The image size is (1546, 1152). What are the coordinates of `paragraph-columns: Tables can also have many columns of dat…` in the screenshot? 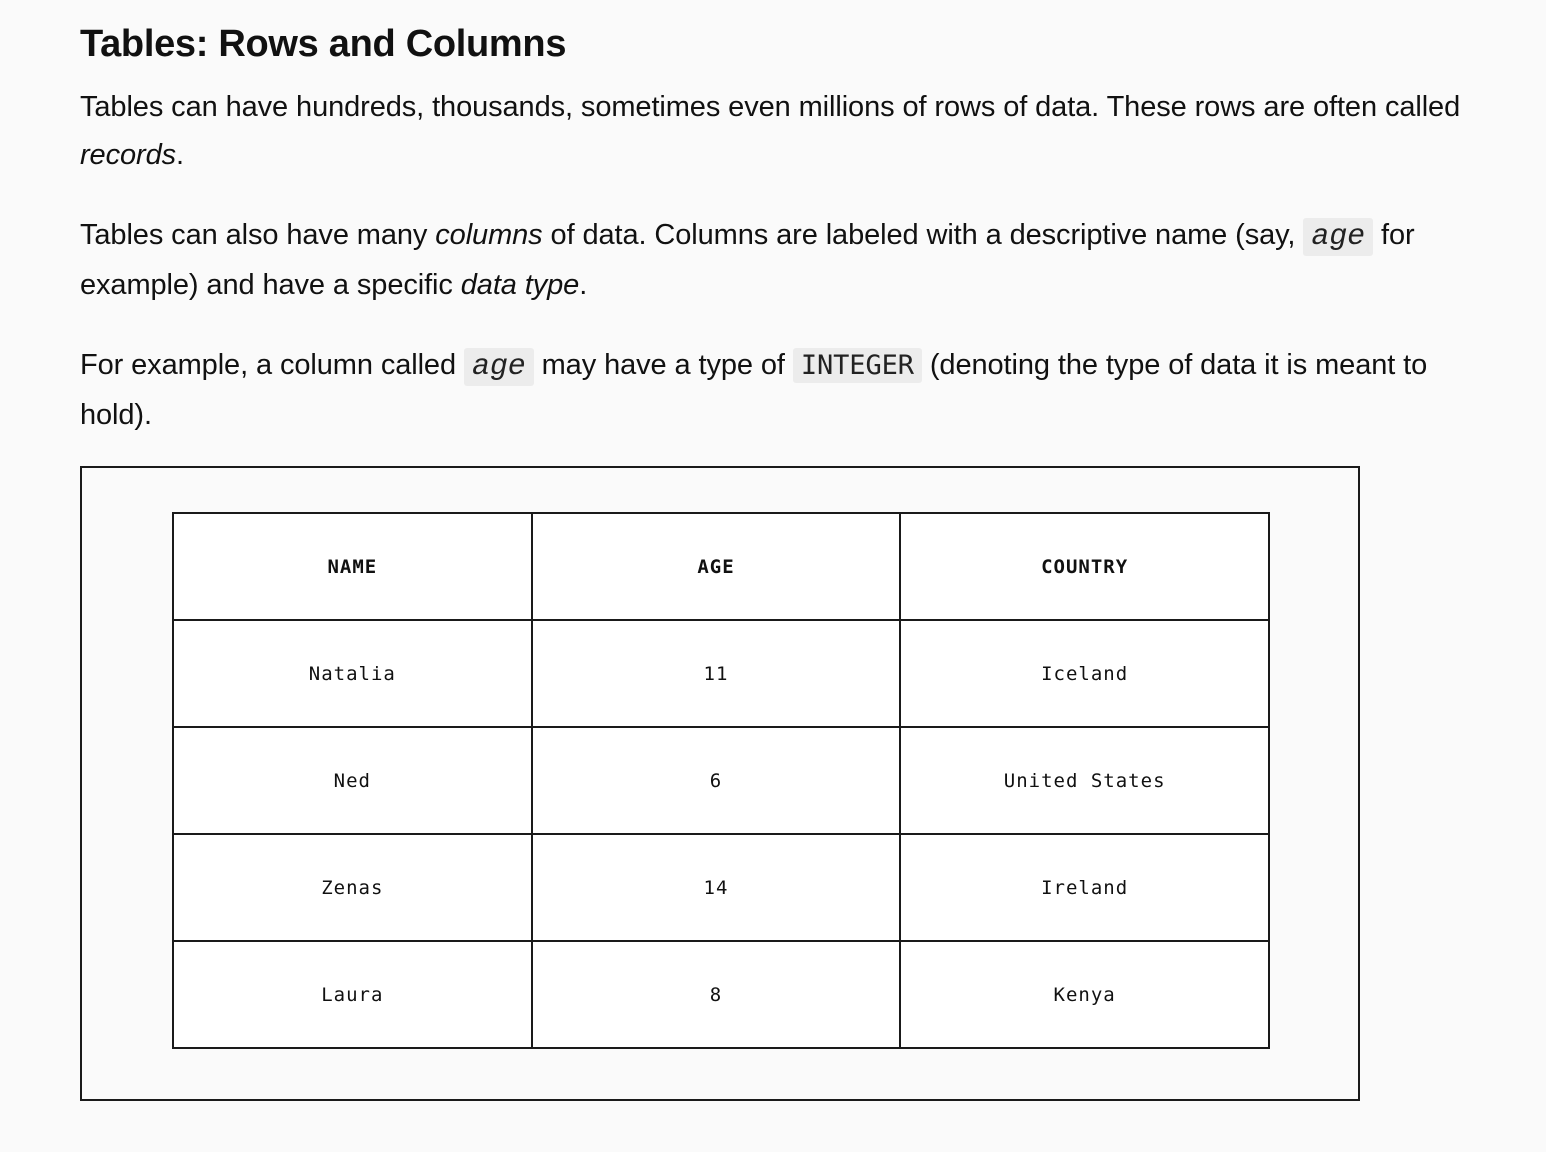 It's located at (783, 260).